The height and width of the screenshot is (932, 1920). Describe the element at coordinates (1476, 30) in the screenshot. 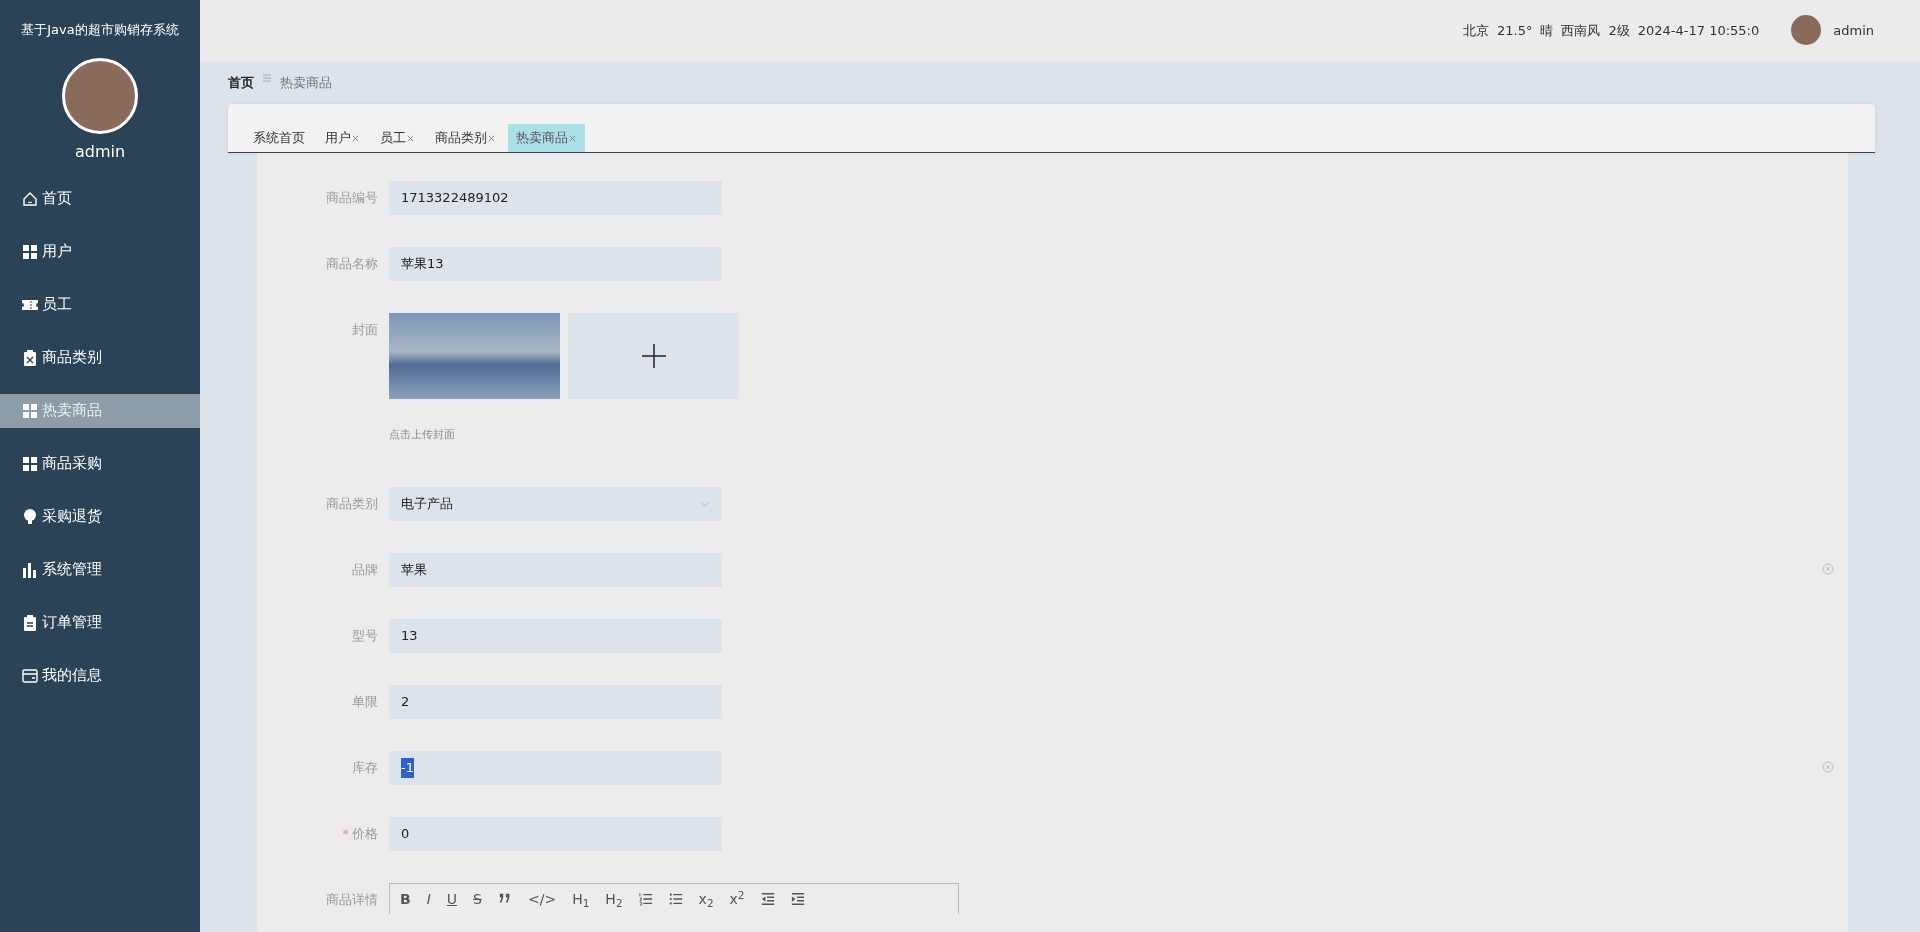

I see `weather-text: 北京` at that location.